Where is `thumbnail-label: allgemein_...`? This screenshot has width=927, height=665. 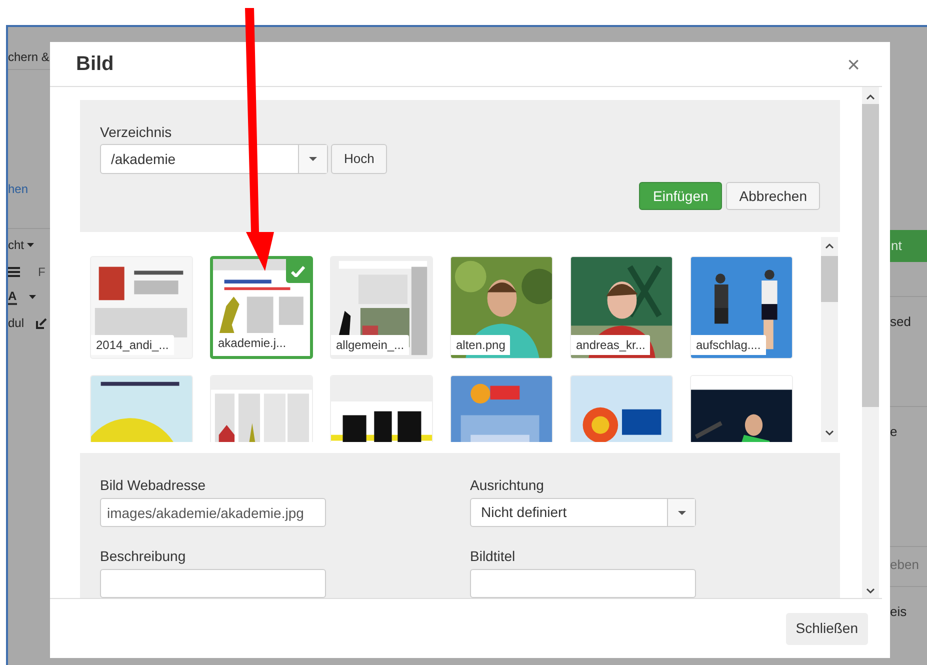 thumbnail-label: allgemein_... is located at coordinates (370, 345).